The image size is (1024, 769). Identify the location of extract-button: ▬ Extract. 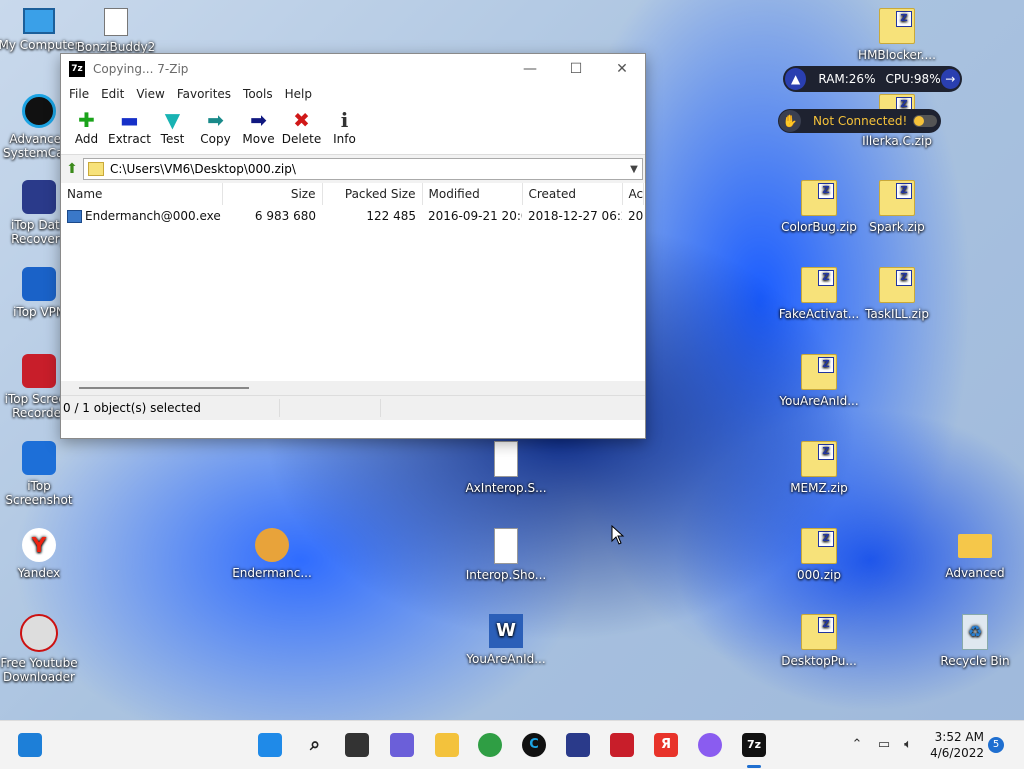
(129, 125).